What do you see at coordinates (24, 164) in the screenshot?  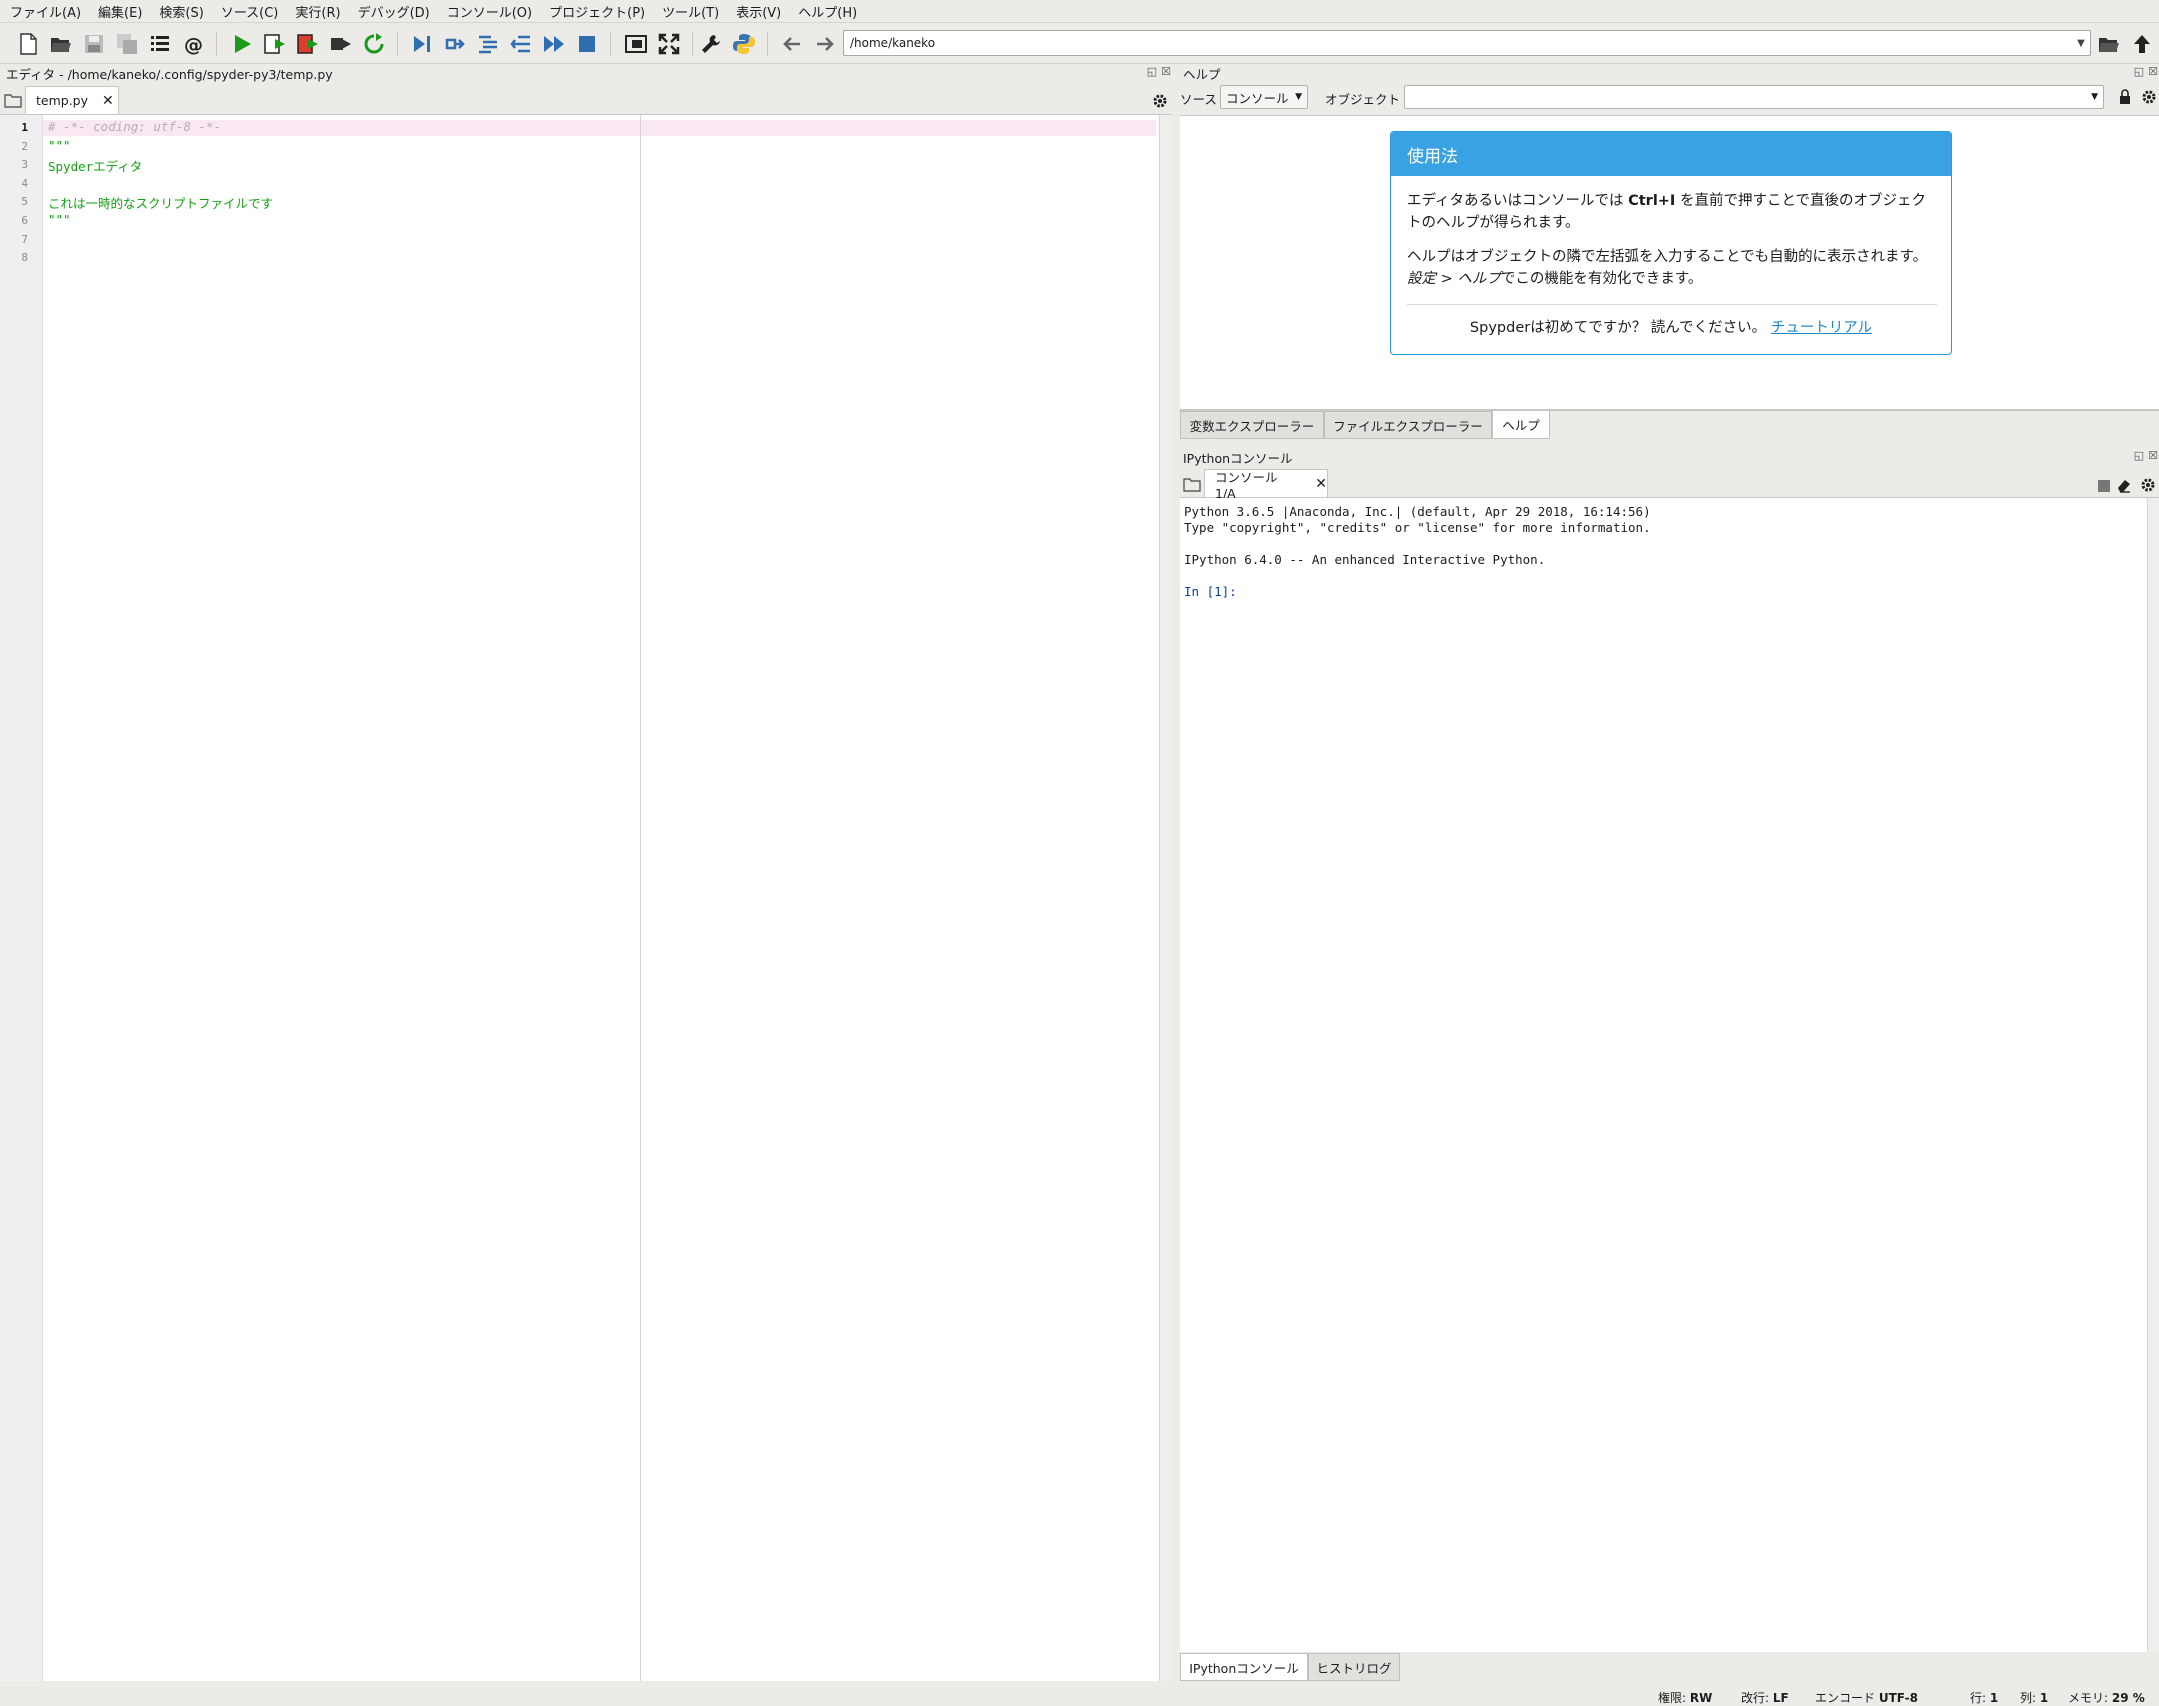 I see `line-number: 3` at bounding box center [24, 164].